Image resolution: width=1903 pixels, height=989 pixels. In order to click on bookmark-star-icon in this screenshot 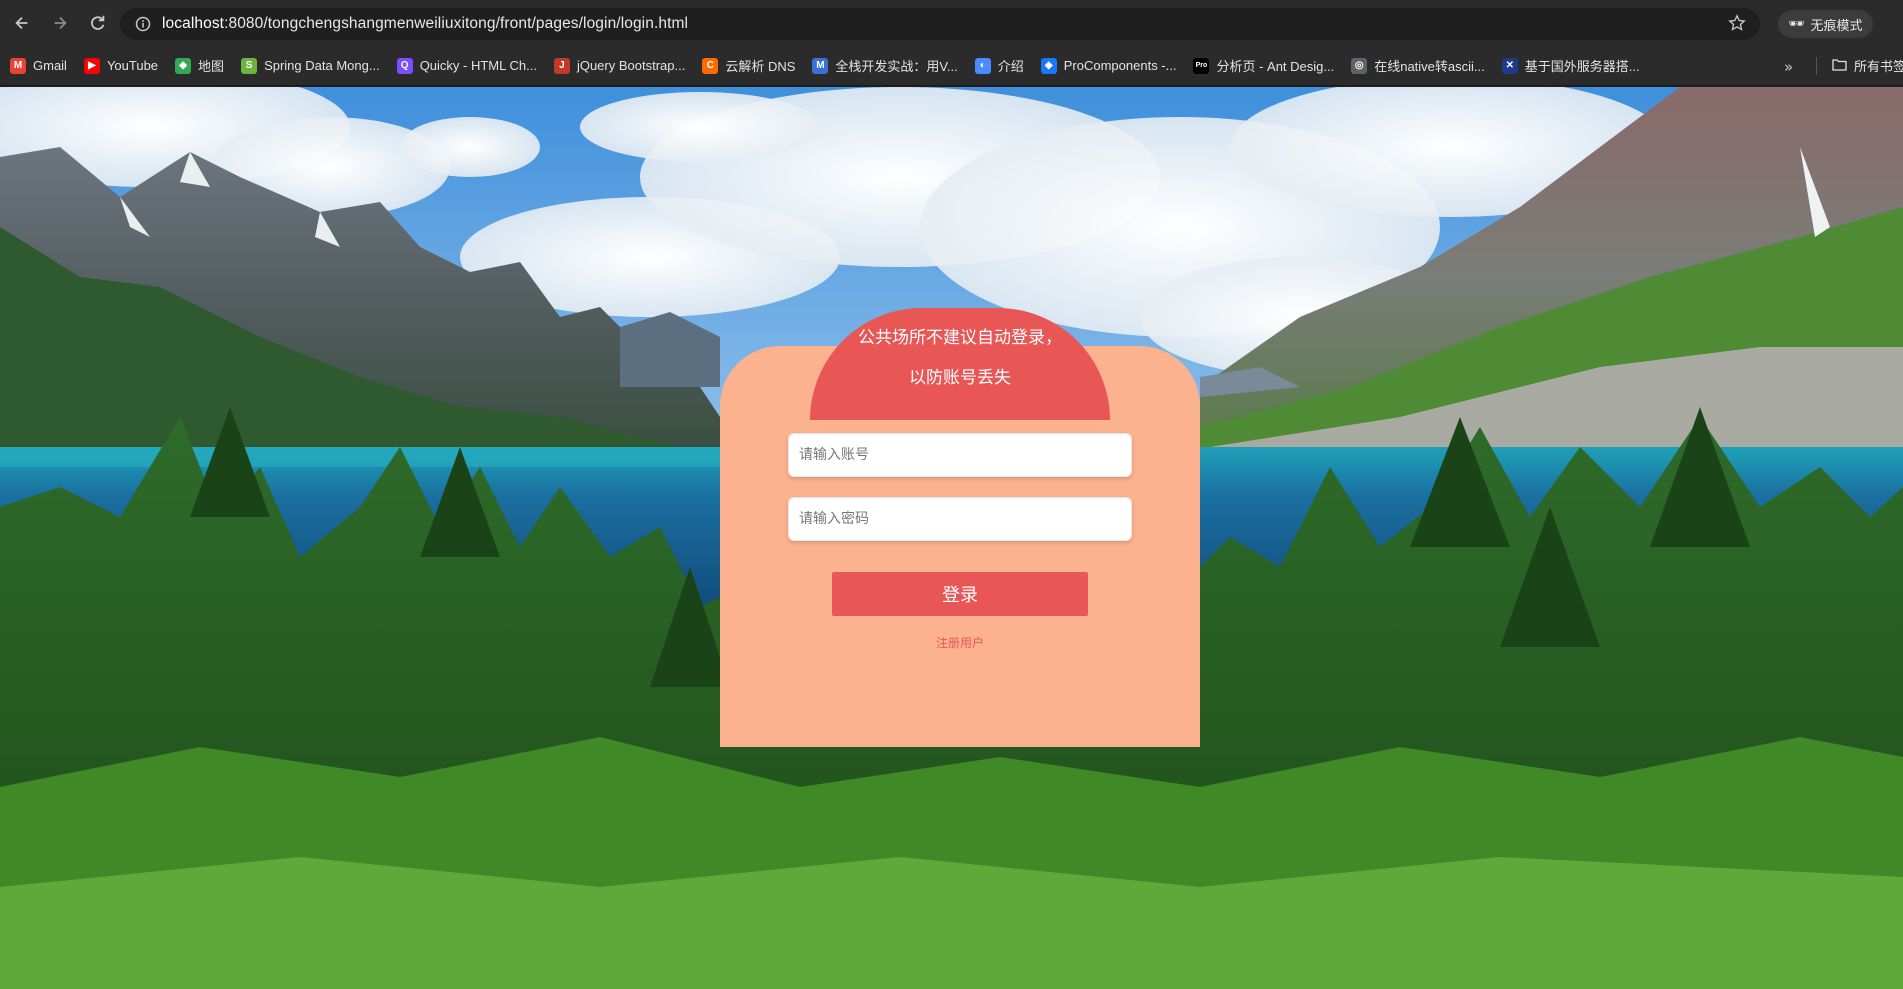, I will do `click(1737, 25)`.